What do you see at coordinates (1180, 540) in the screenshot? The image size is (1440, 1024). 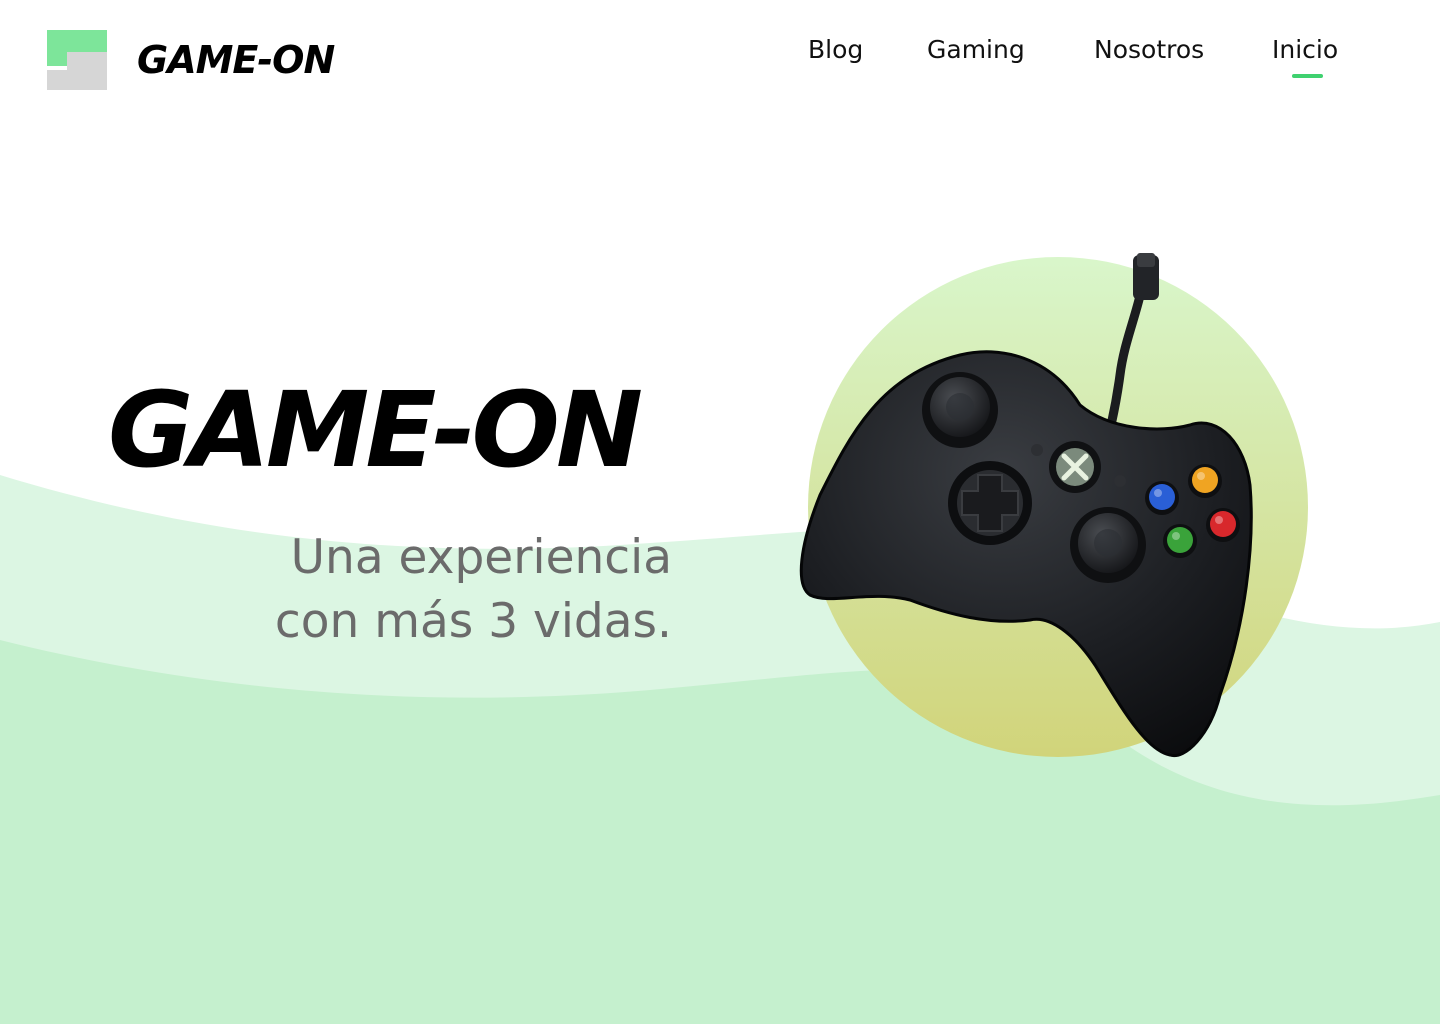 I see `a-button` at bounding box center [1180, 540].